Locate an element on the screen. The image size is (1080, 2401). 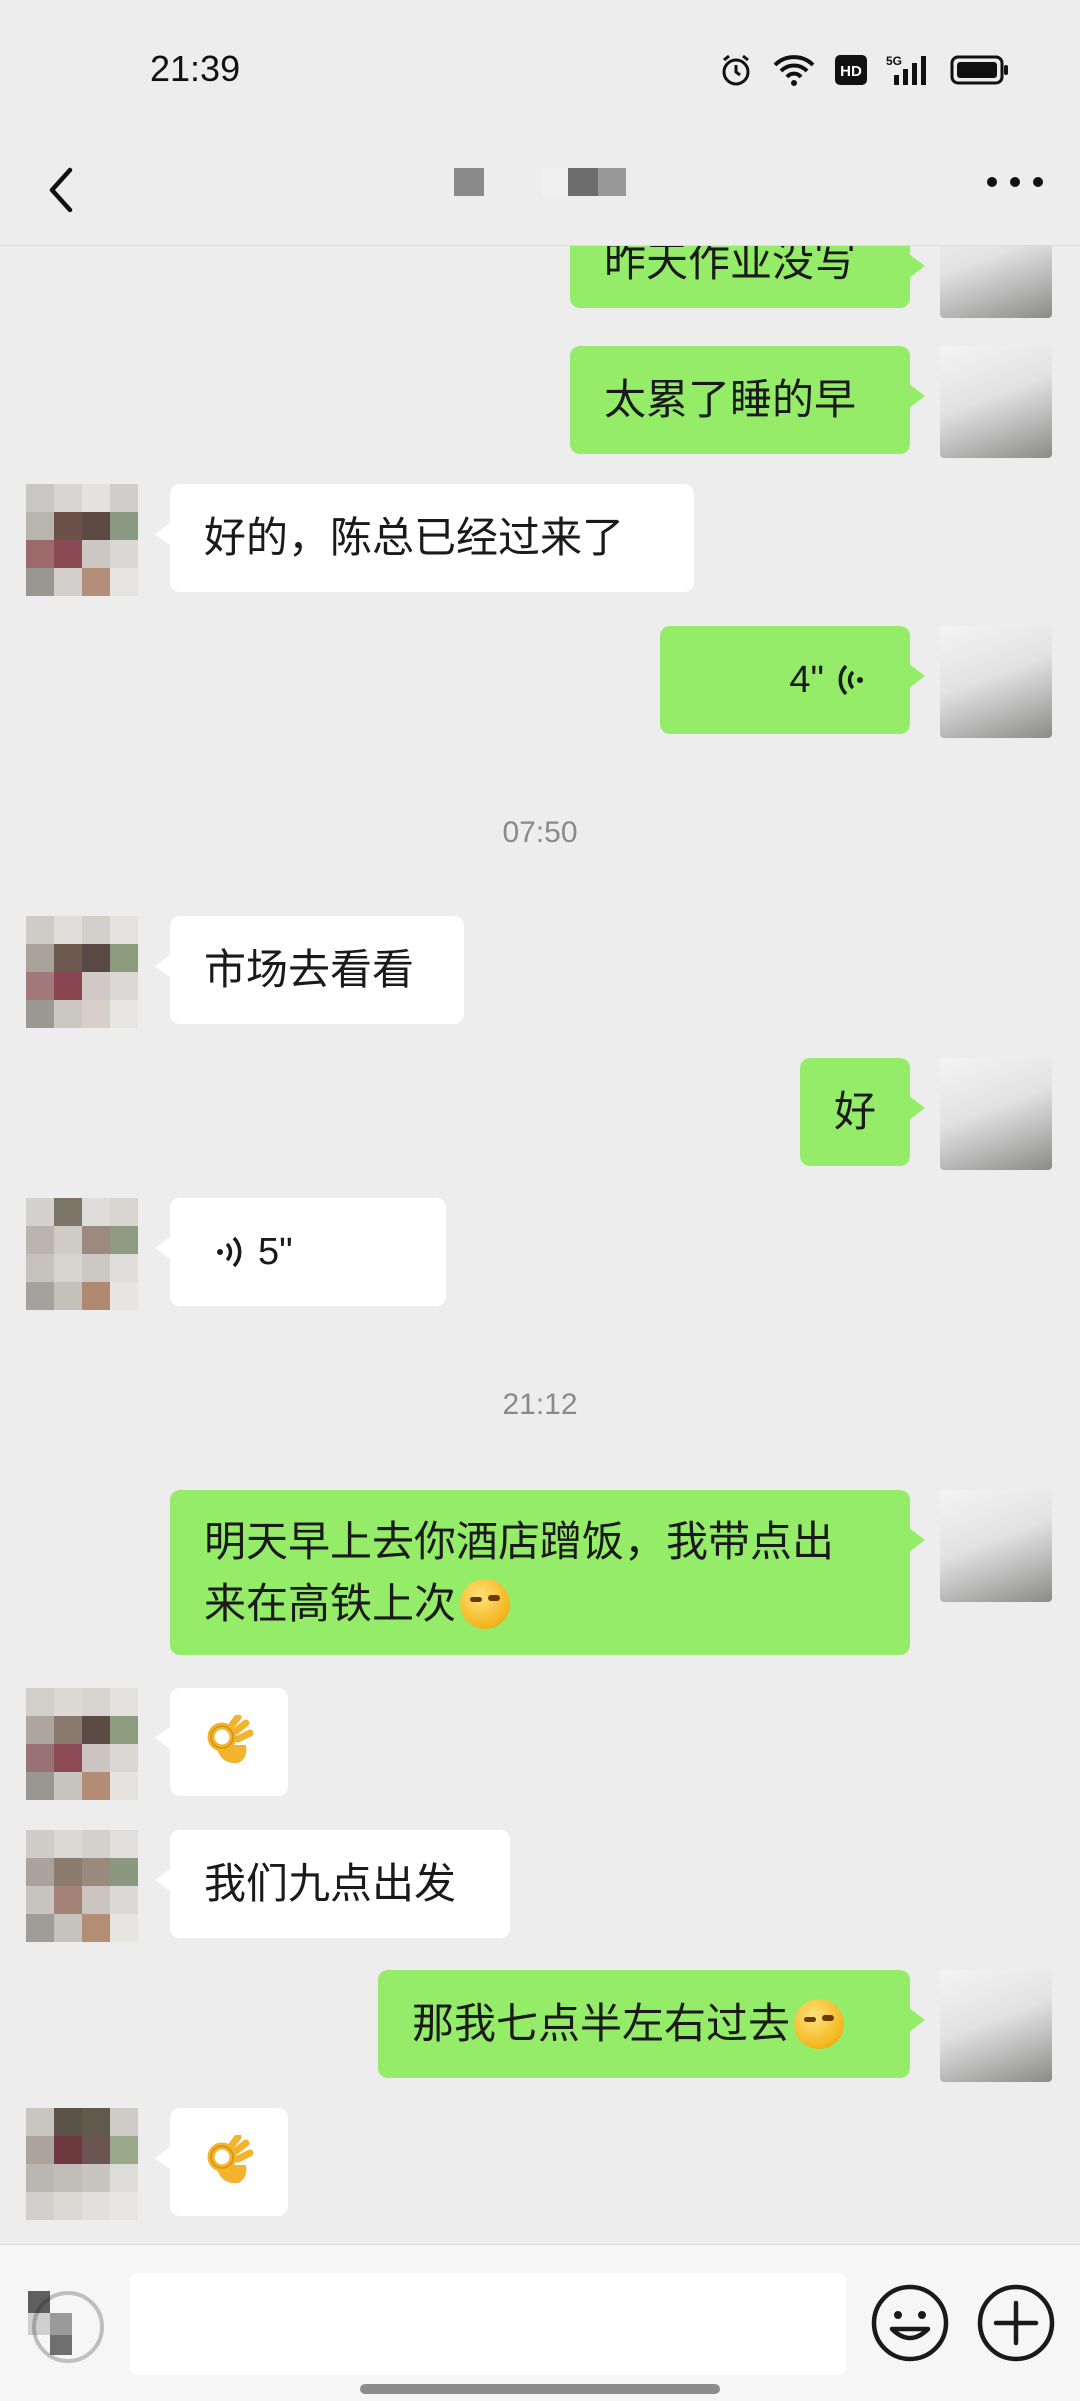
svg-text: HD is located at coordinates (851, 71).